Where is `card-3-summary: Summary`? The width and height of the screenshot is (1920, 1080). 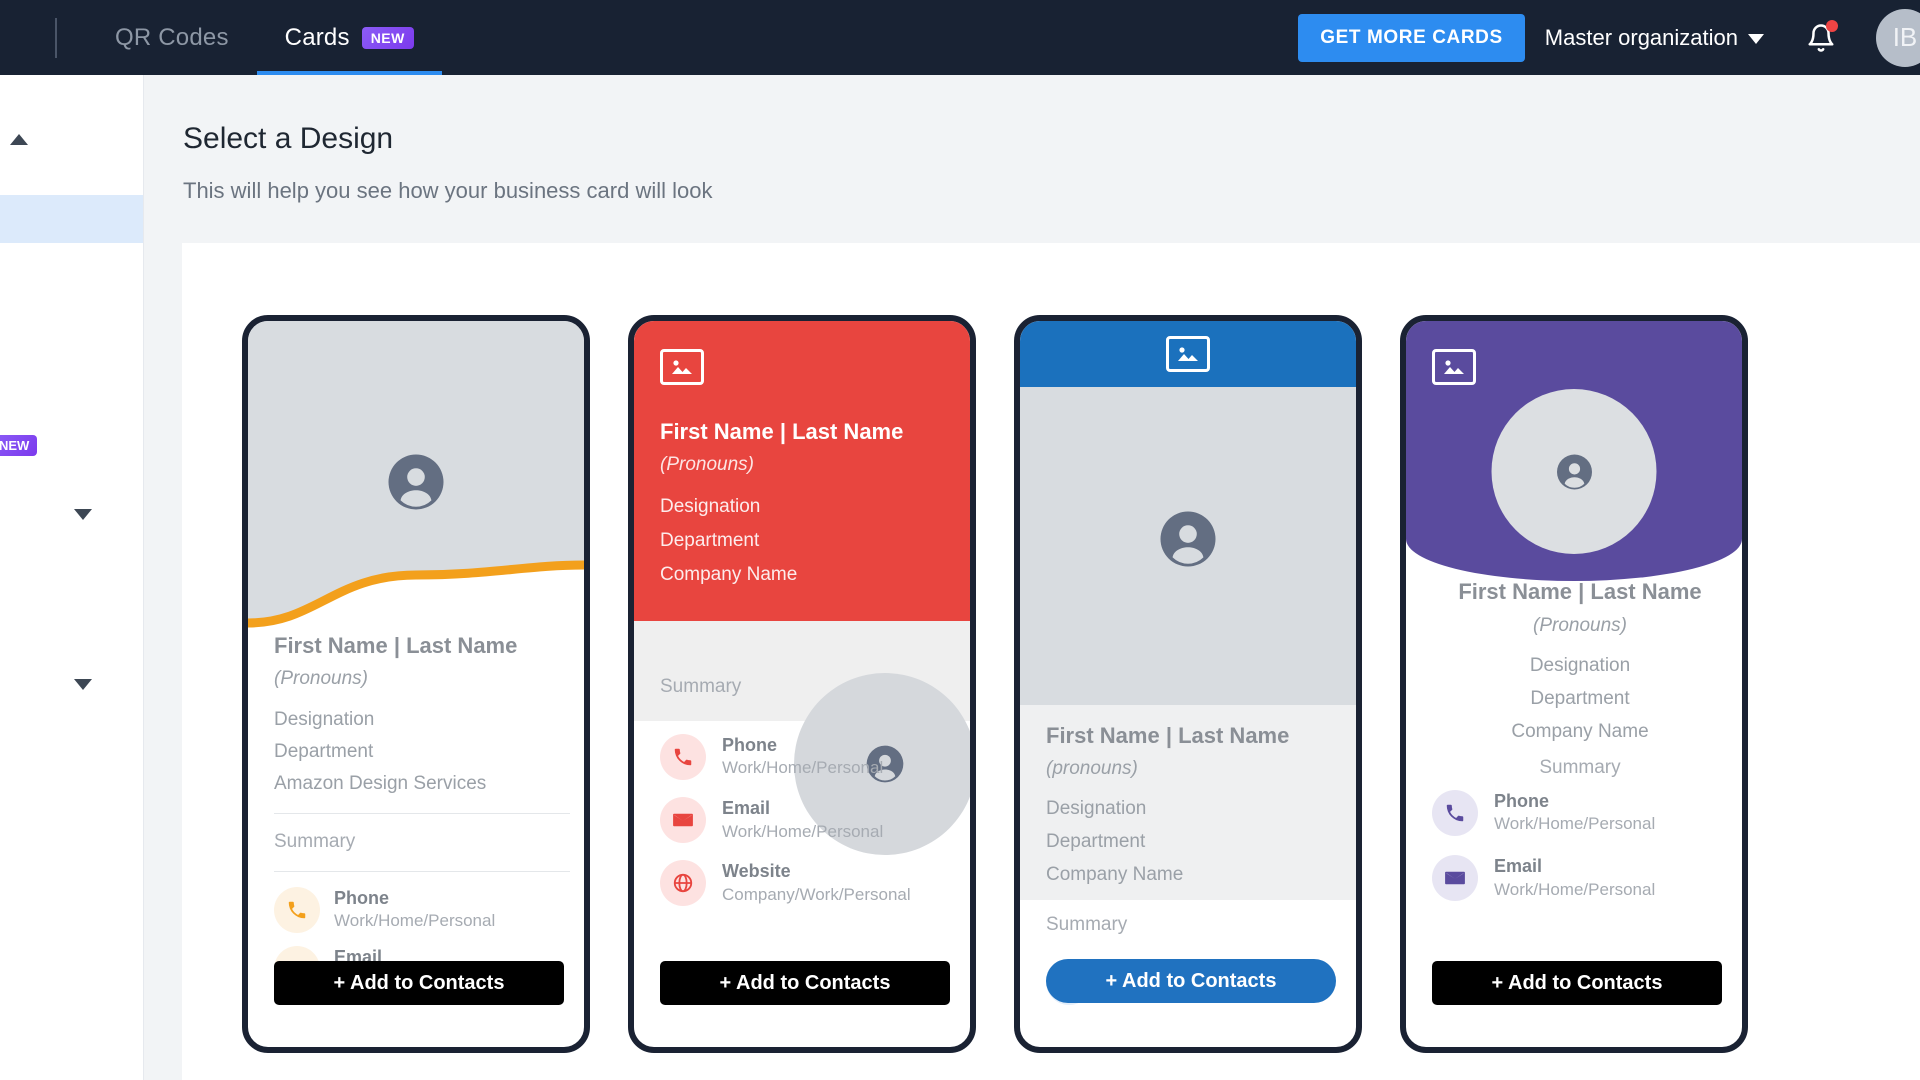 card-3-summary: Summary is located at coordinates (1087, 924).